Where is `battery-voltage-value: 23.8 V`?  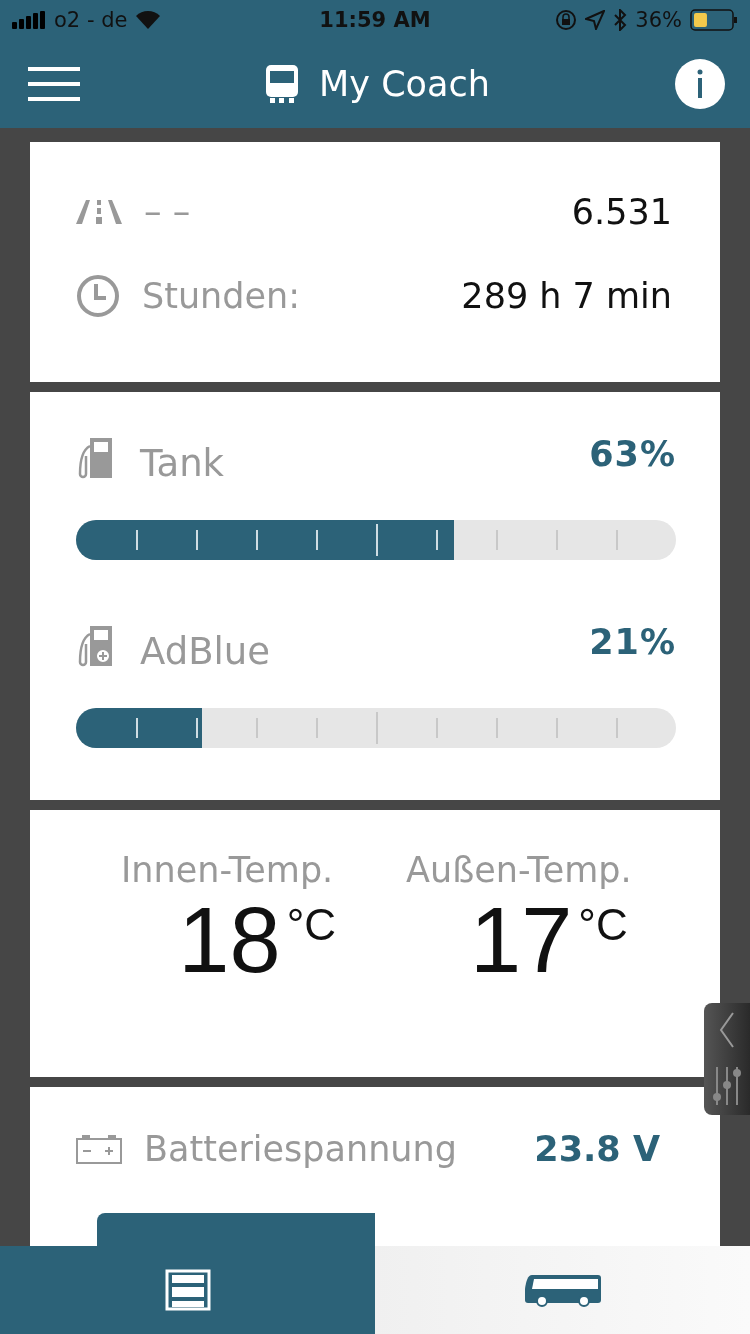 battery-voltage-value: 23.8 V is located at coordinates (597, 1149).